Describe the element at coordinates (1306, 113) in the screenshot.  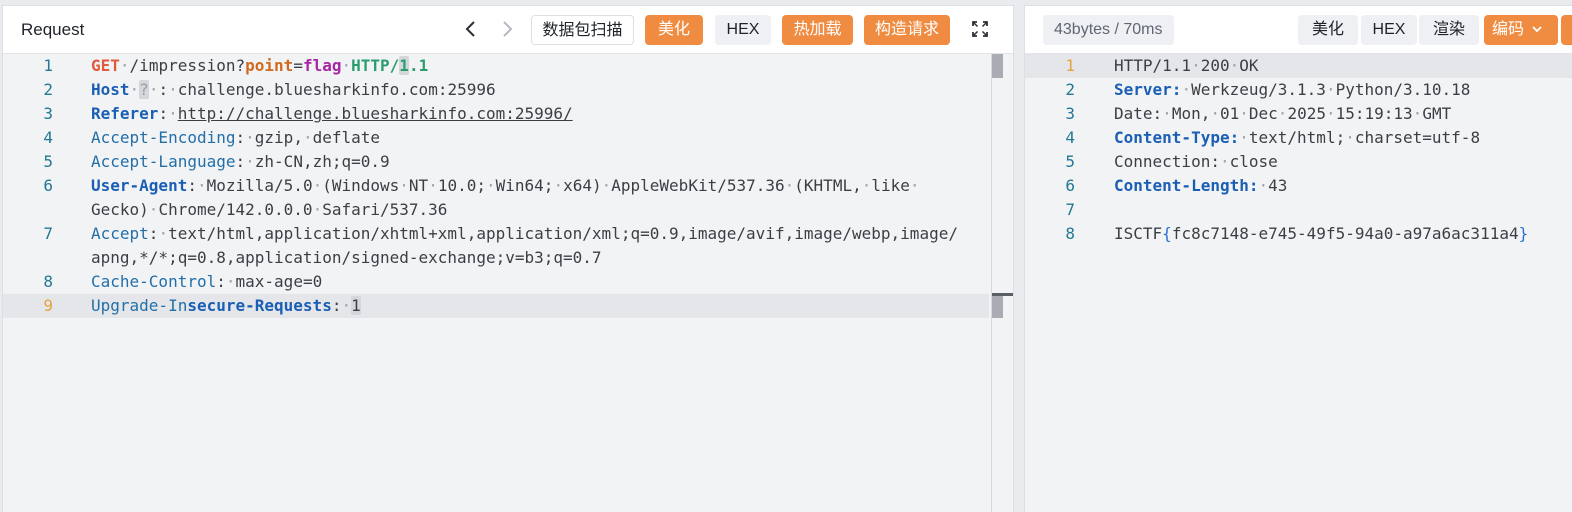
I see `token: 2025` at that location.